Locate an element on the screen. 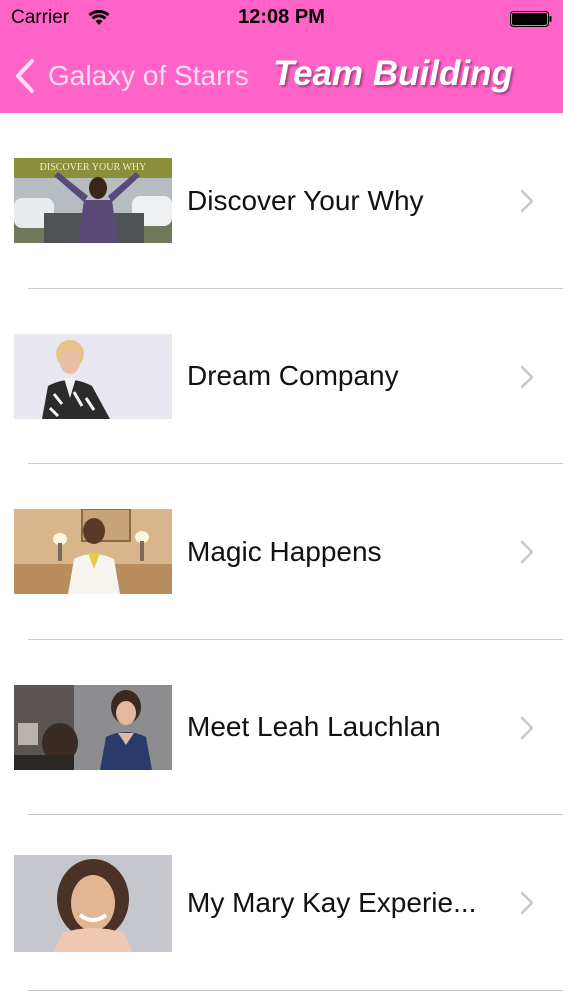 The height and width of the screenshot is (1000, 563). video-thumbnail: DISCOVER YOUR WHY is located at coordinates (93, 200).